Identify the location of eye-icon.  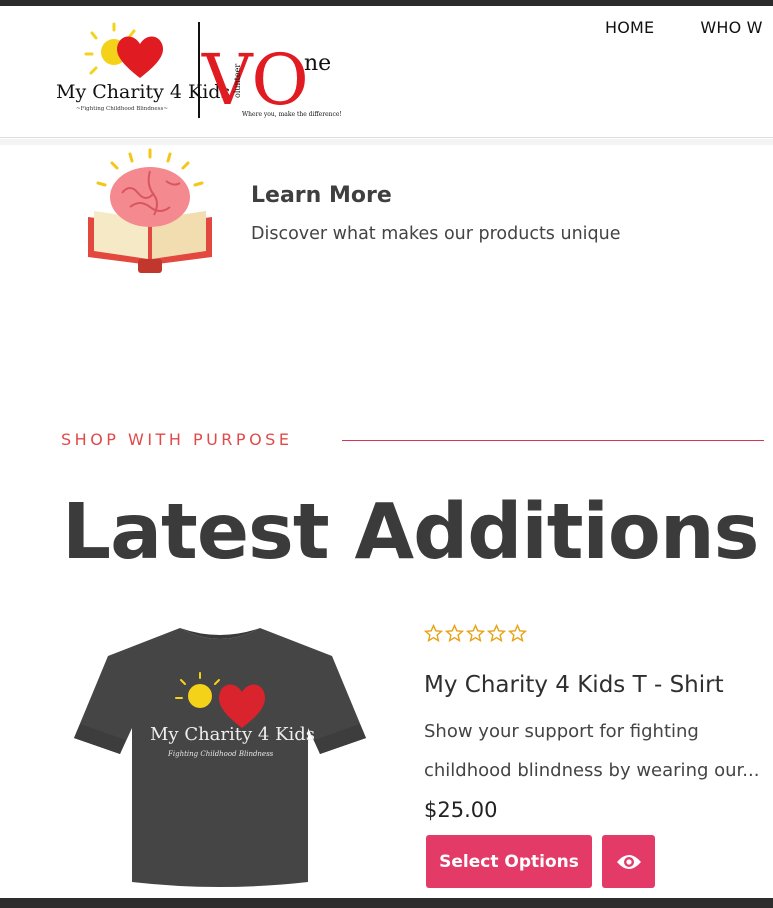
(628, 861).